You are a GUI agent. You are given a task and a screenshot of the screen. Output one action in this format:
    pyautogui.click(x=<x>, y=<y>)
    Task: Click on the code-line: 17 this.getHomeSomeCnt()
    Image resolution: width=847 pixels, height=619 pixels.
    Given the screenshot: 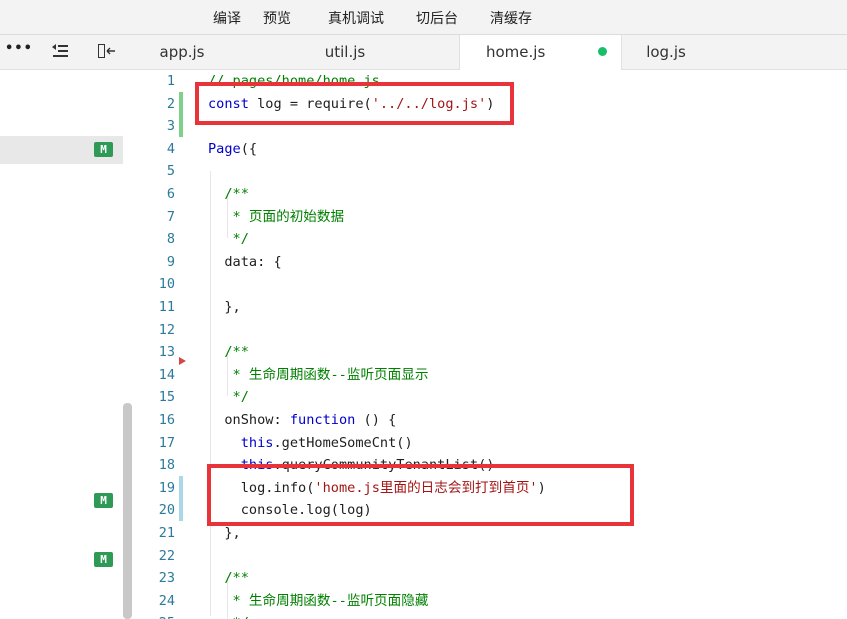 What is the action you would take?
    pyautogui.click(x=490, y=443)
    